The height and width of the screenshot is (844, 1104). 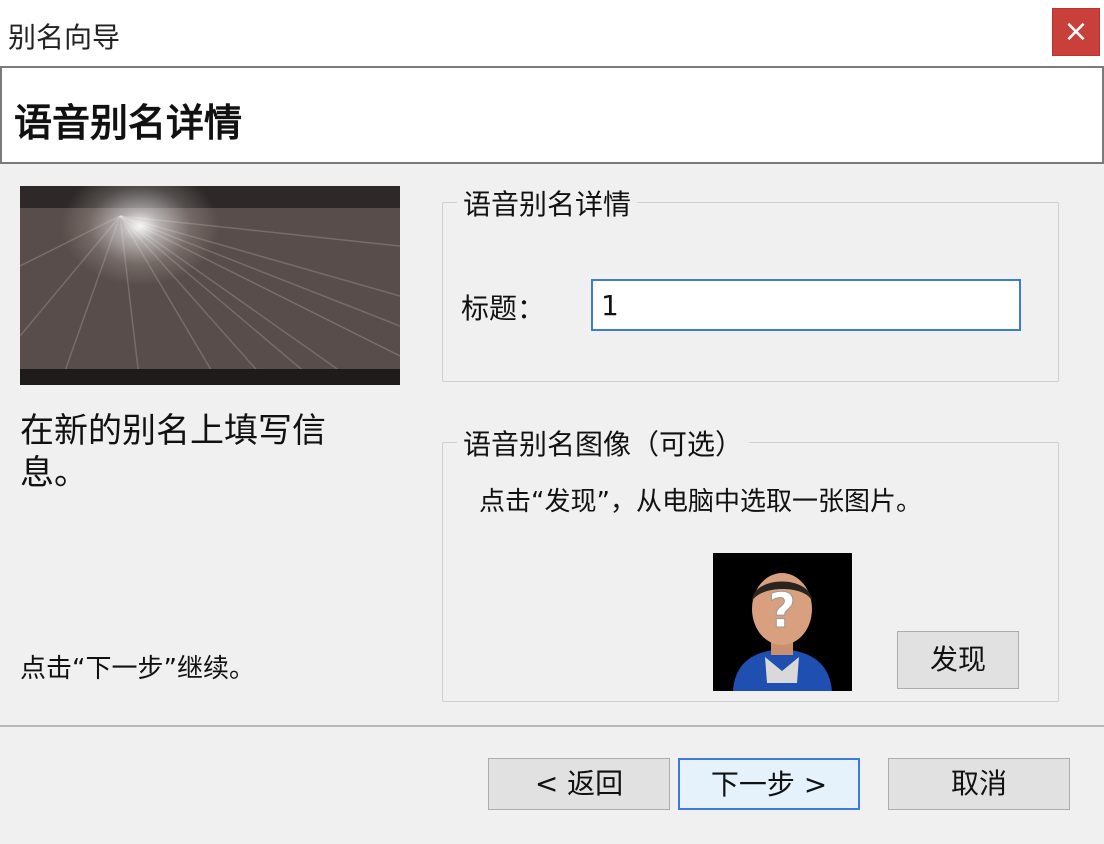 I want to click on alias-details-legend: 语音别名详情, so click(x=547, y=203).